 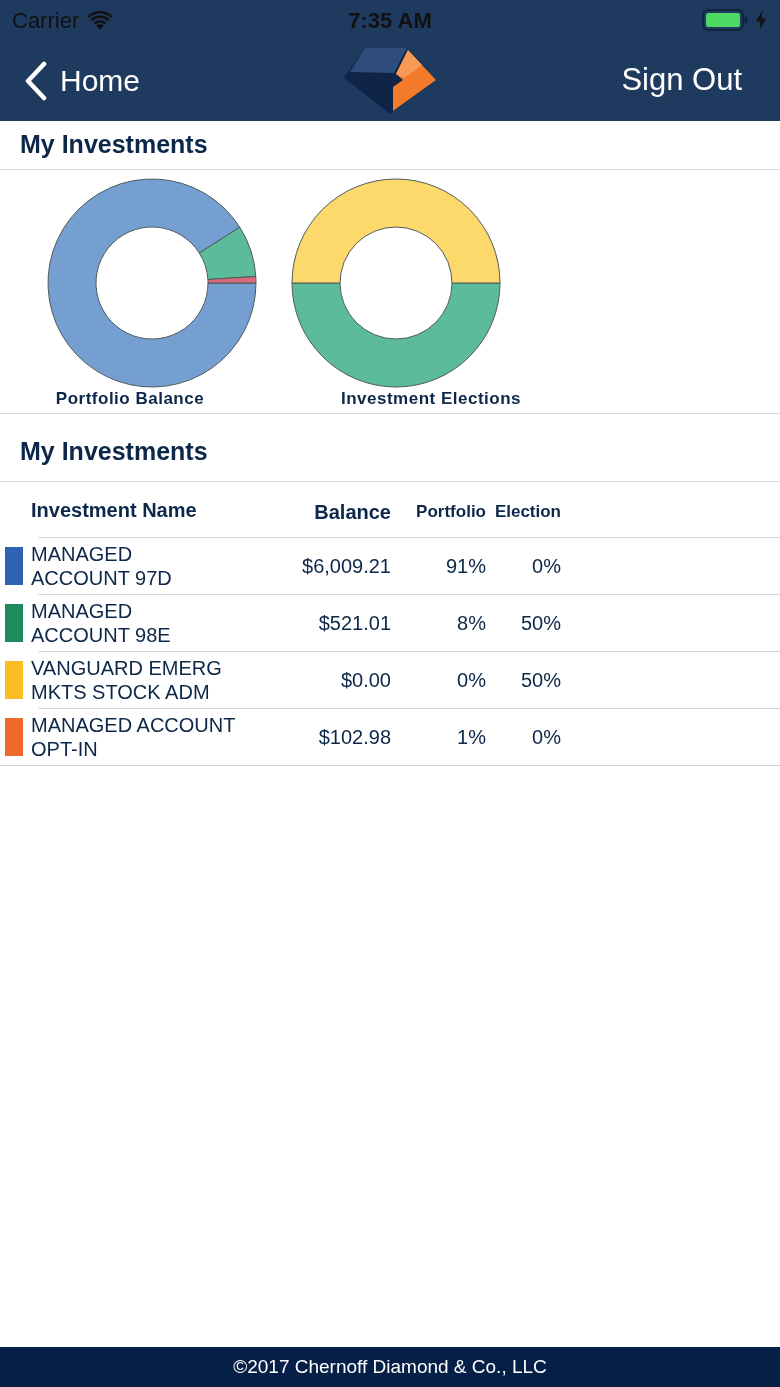 What do you see at coordinates (82, 80) in the screenshot?
I see `back-button: Home` at bounding box center [82, 80].